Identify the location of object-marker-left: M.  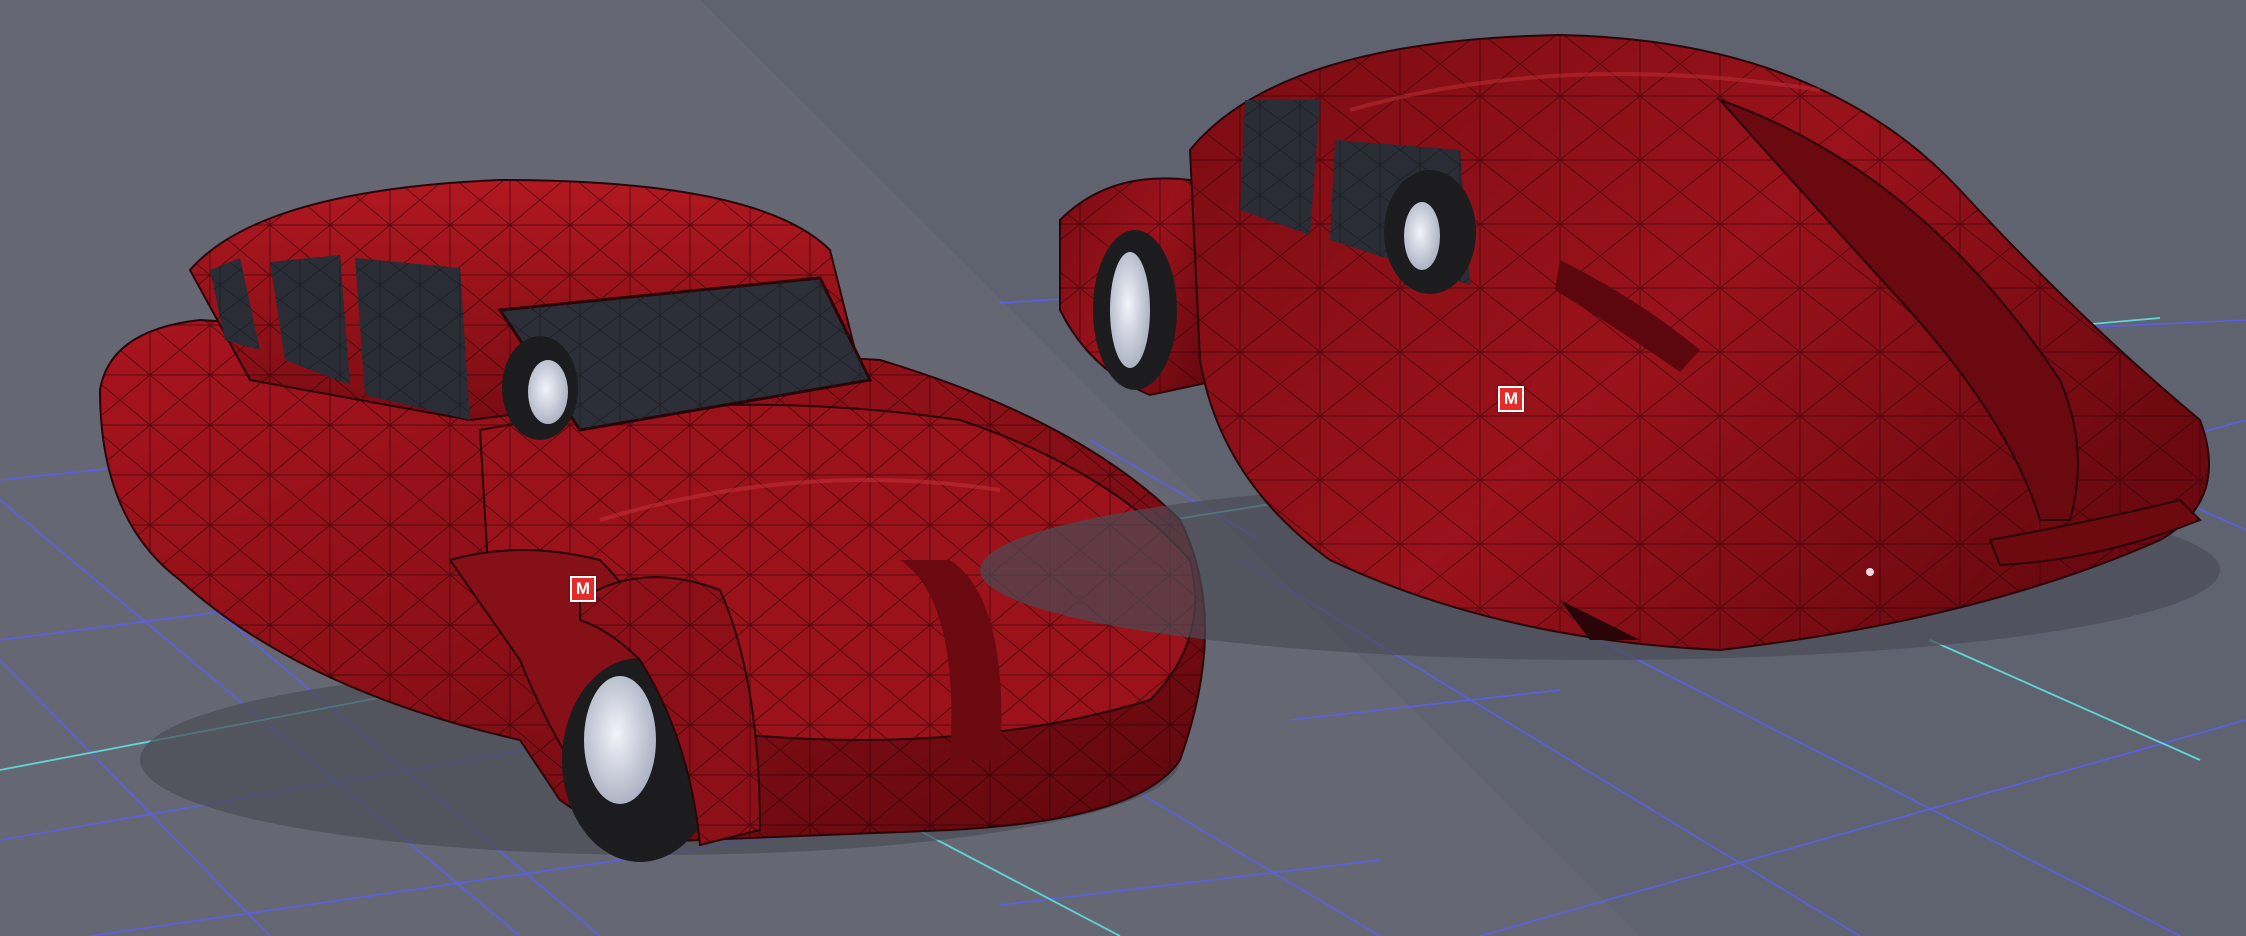
(583, 589).